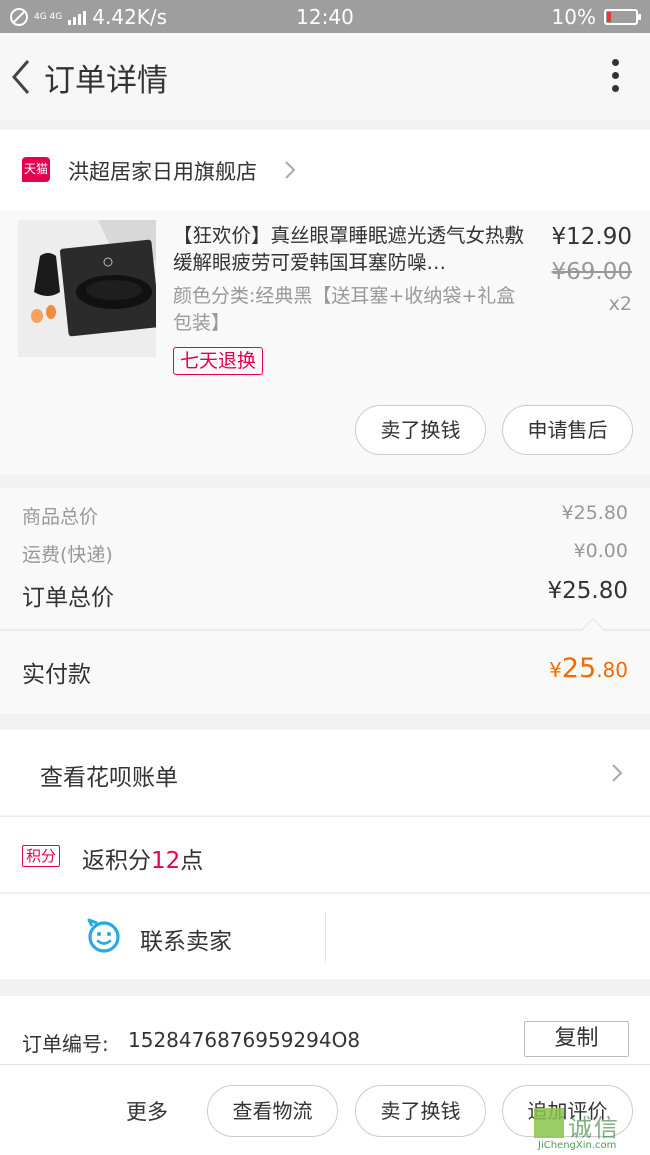 Image resolution: width=650 pixels, height=1155 pixels. Describe the element at coordinates (325, 76) in the screenshot. I see `nav-bar: 订单详情` at that location.